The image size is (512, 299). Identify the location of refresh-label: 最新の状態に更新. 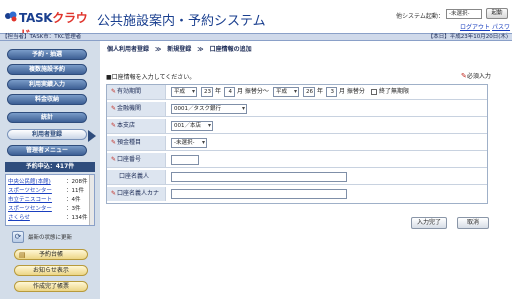
(50, 237).